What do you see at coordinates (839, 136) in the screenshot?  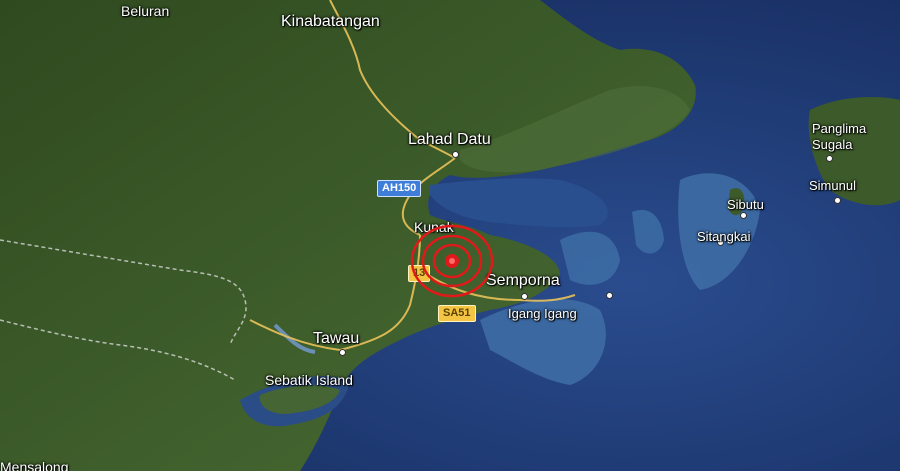 I see `place-label-panglima-sugala: Panglima Sugala` at bounding box center [839, 136].